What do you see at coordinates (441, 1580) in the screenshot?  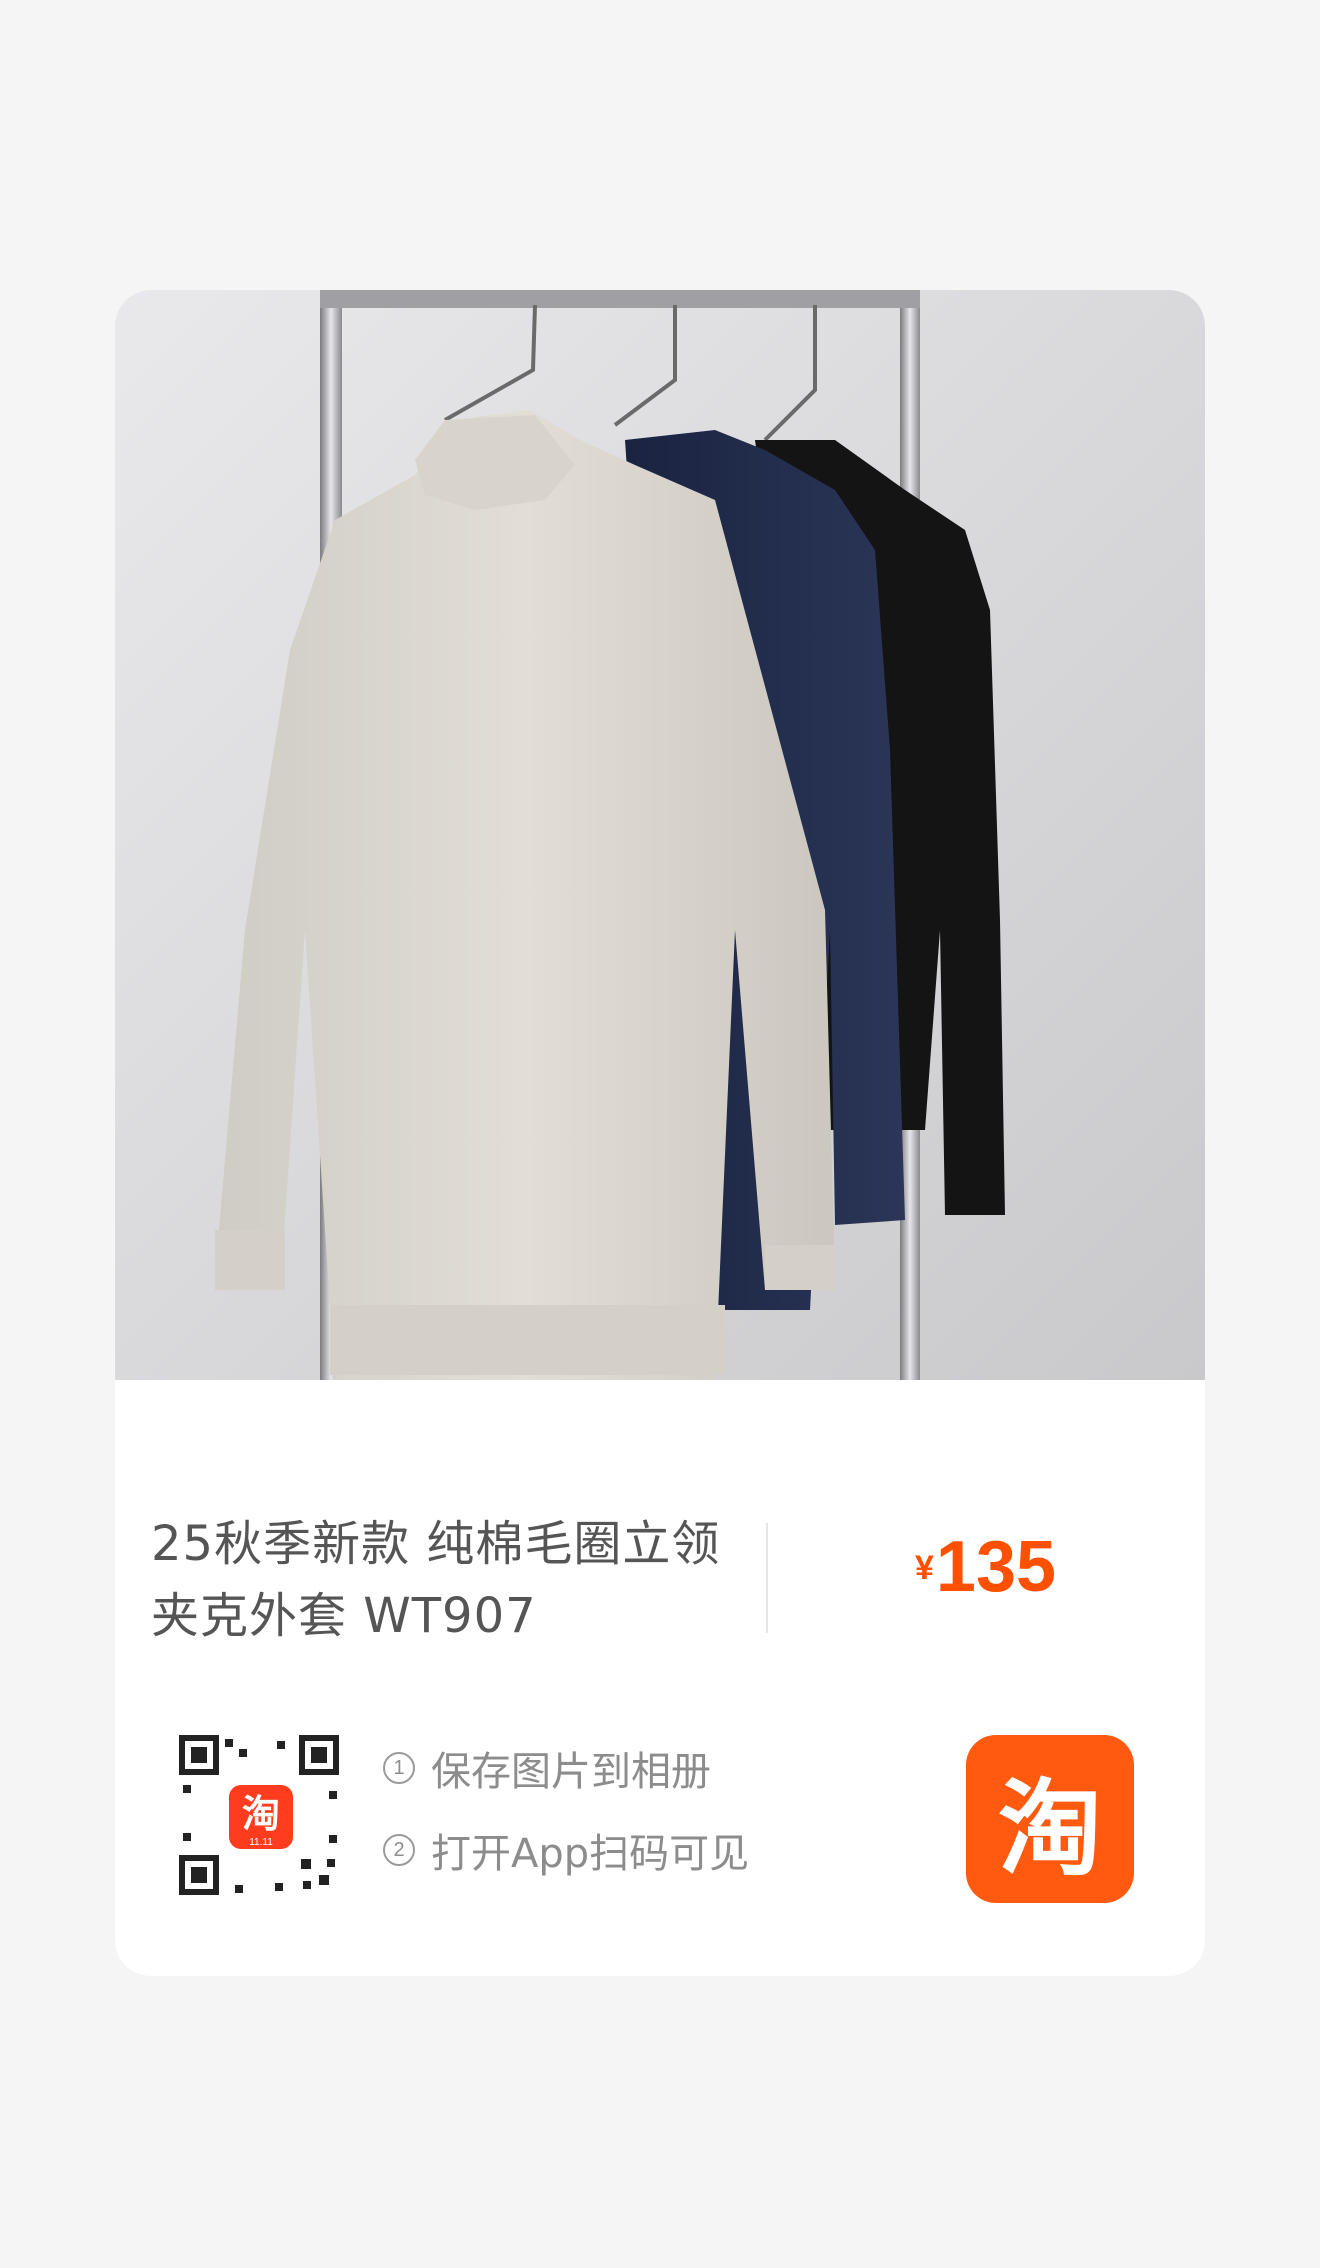 I see `product-title: 25秋季新款 纯棉毛圈立领 夹克外套 WT907` at bounding box center [441, 1580].